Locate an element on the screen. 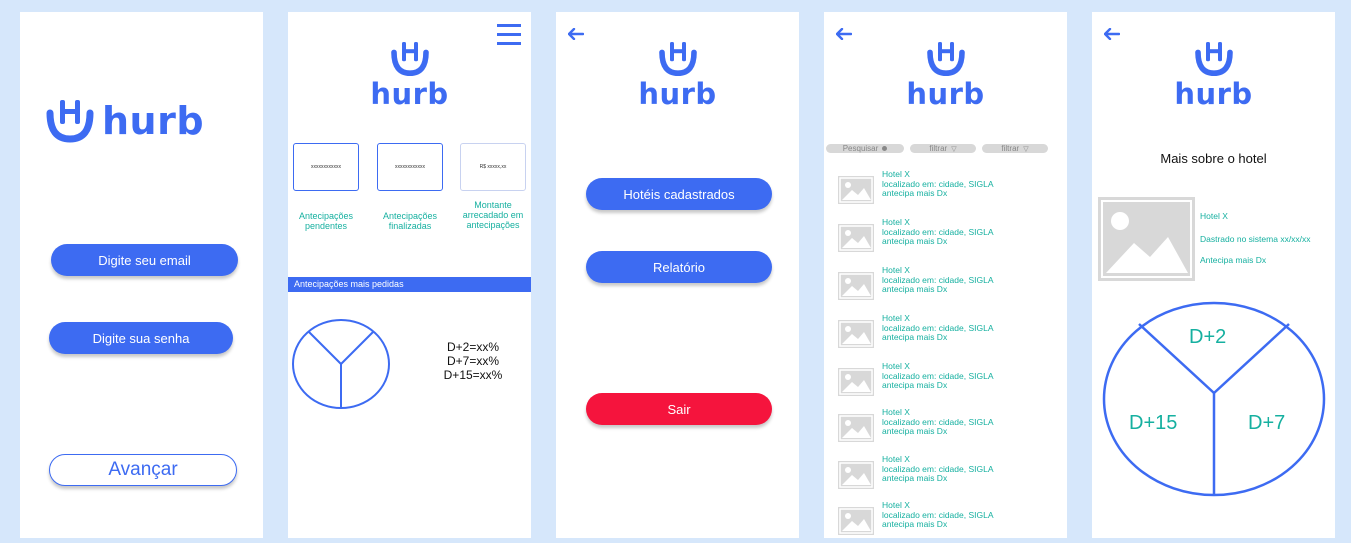 This screenshot has height=543, width=1351. report-button-label: Relatório is located at coordinates (679, 267).